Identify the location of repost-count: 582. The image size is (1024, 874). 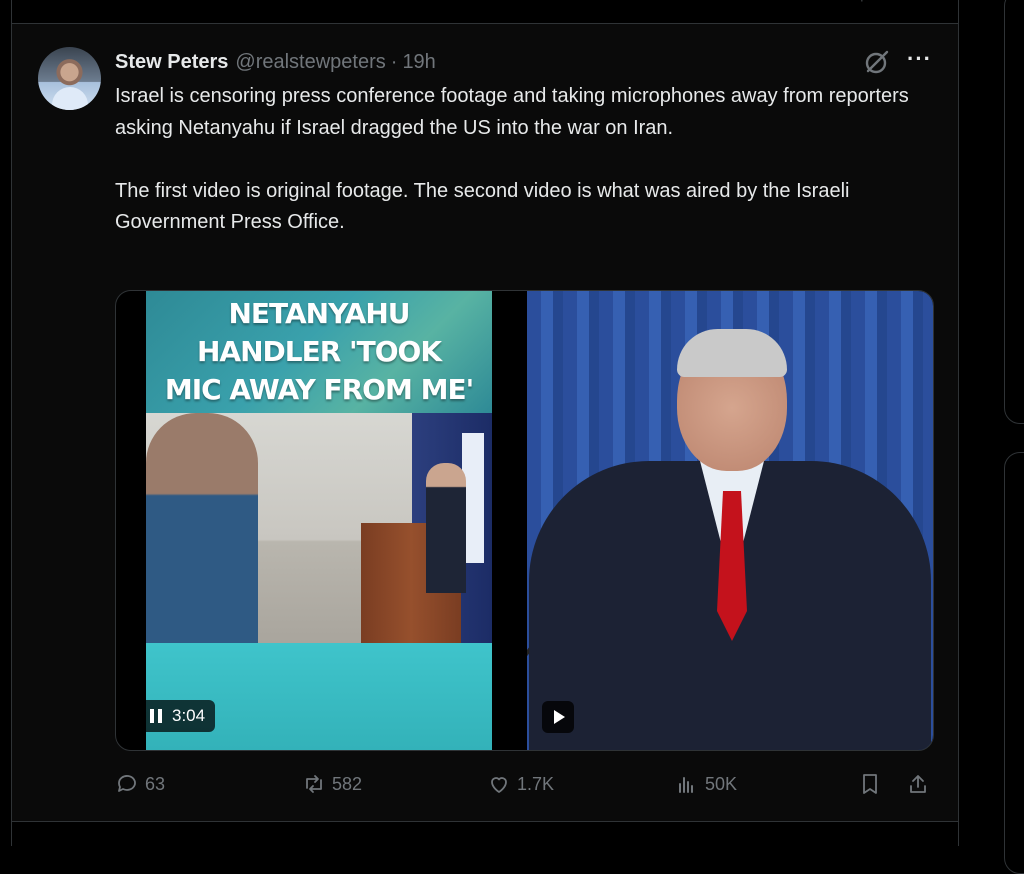
(347, 783).